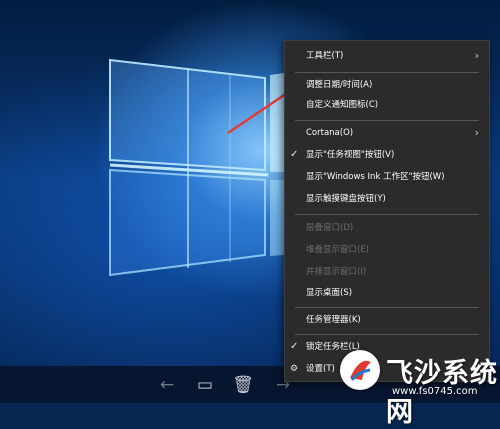  Describe the element at coordinates (325, 56) in the screenshot. I see `menu-item-label: 工具栏(T)` at that location.